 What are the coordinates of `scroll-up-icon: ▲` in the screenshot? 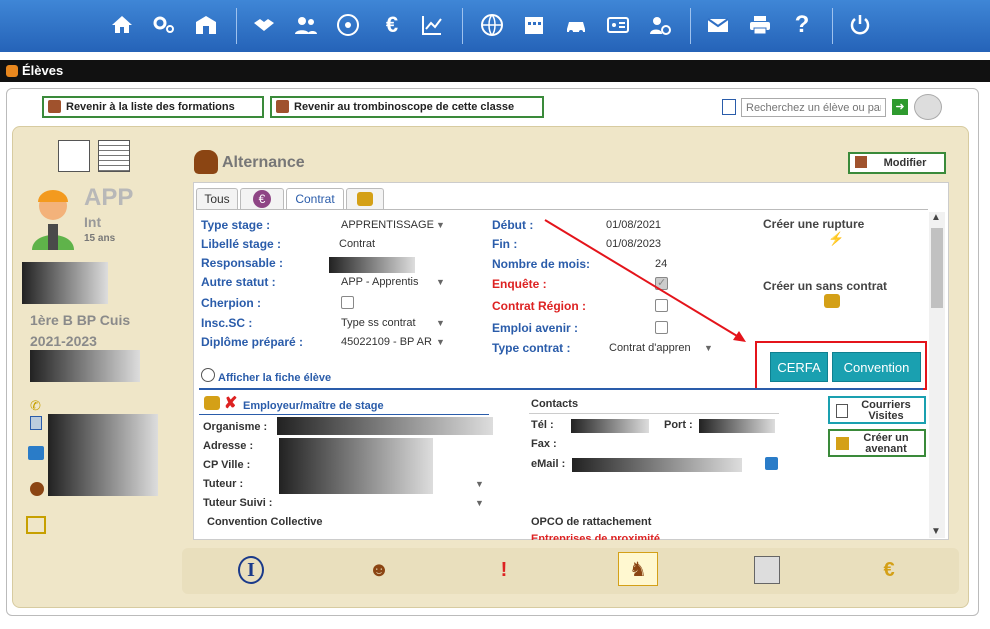 It's located at (936, 217).